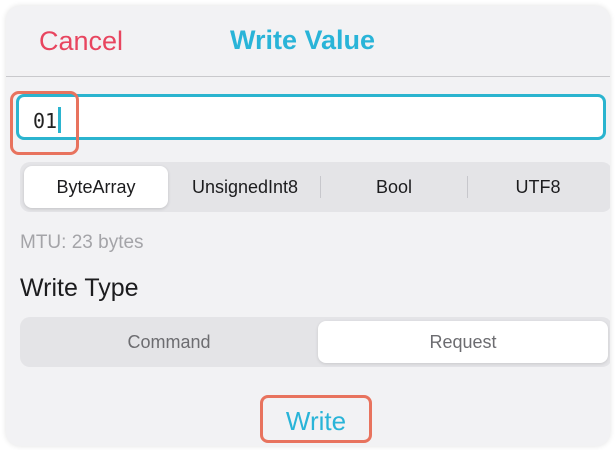  What do you see at coordinates (169, 342) in the screenshot?
I see `segment-command: Command` at bounding box center [169, 342].